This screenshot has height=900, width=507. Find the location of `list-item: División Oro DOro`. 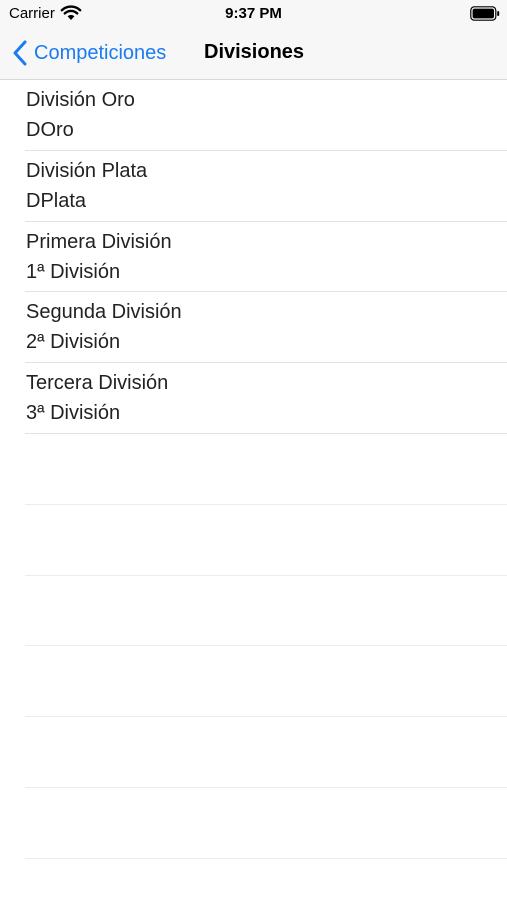

list-item: División Oro DOro is located at coordinates (266, 115).